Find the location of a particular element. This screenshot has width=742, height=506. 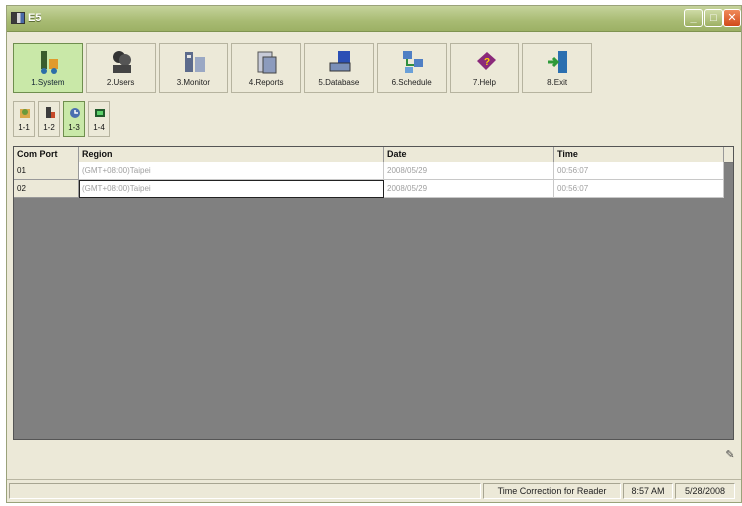

column-header-com-port: Com Port is located at coordinates (46, 154).